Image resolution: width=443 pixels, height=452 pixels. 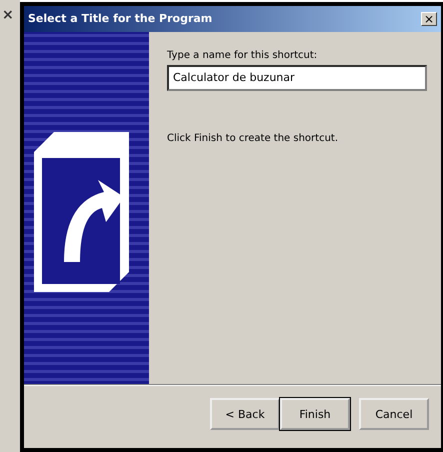 I want to click on instruction-text: Click Finish to create the shortcut., so click(x=253, y=138).